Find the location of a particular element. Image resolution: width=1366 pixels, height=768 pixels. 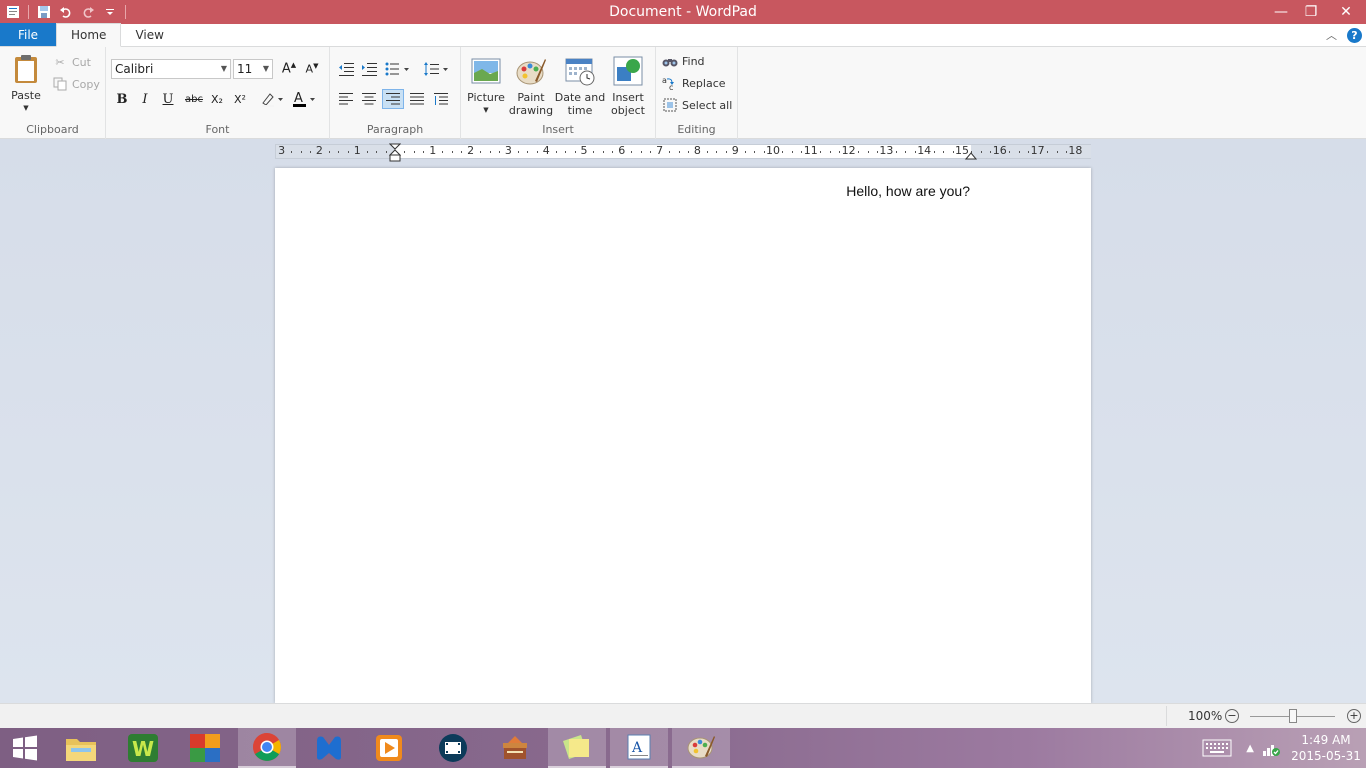

document-text: Hello, how are you? is located at coordinates (908, 191).